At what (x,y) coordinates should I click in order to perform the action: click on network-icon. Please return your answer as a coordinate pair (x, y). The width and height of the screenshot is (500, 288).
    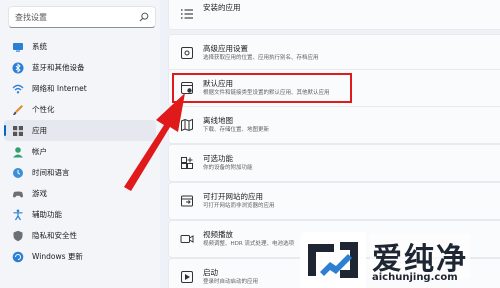
    Looking at the image, I should click on (18, 88).